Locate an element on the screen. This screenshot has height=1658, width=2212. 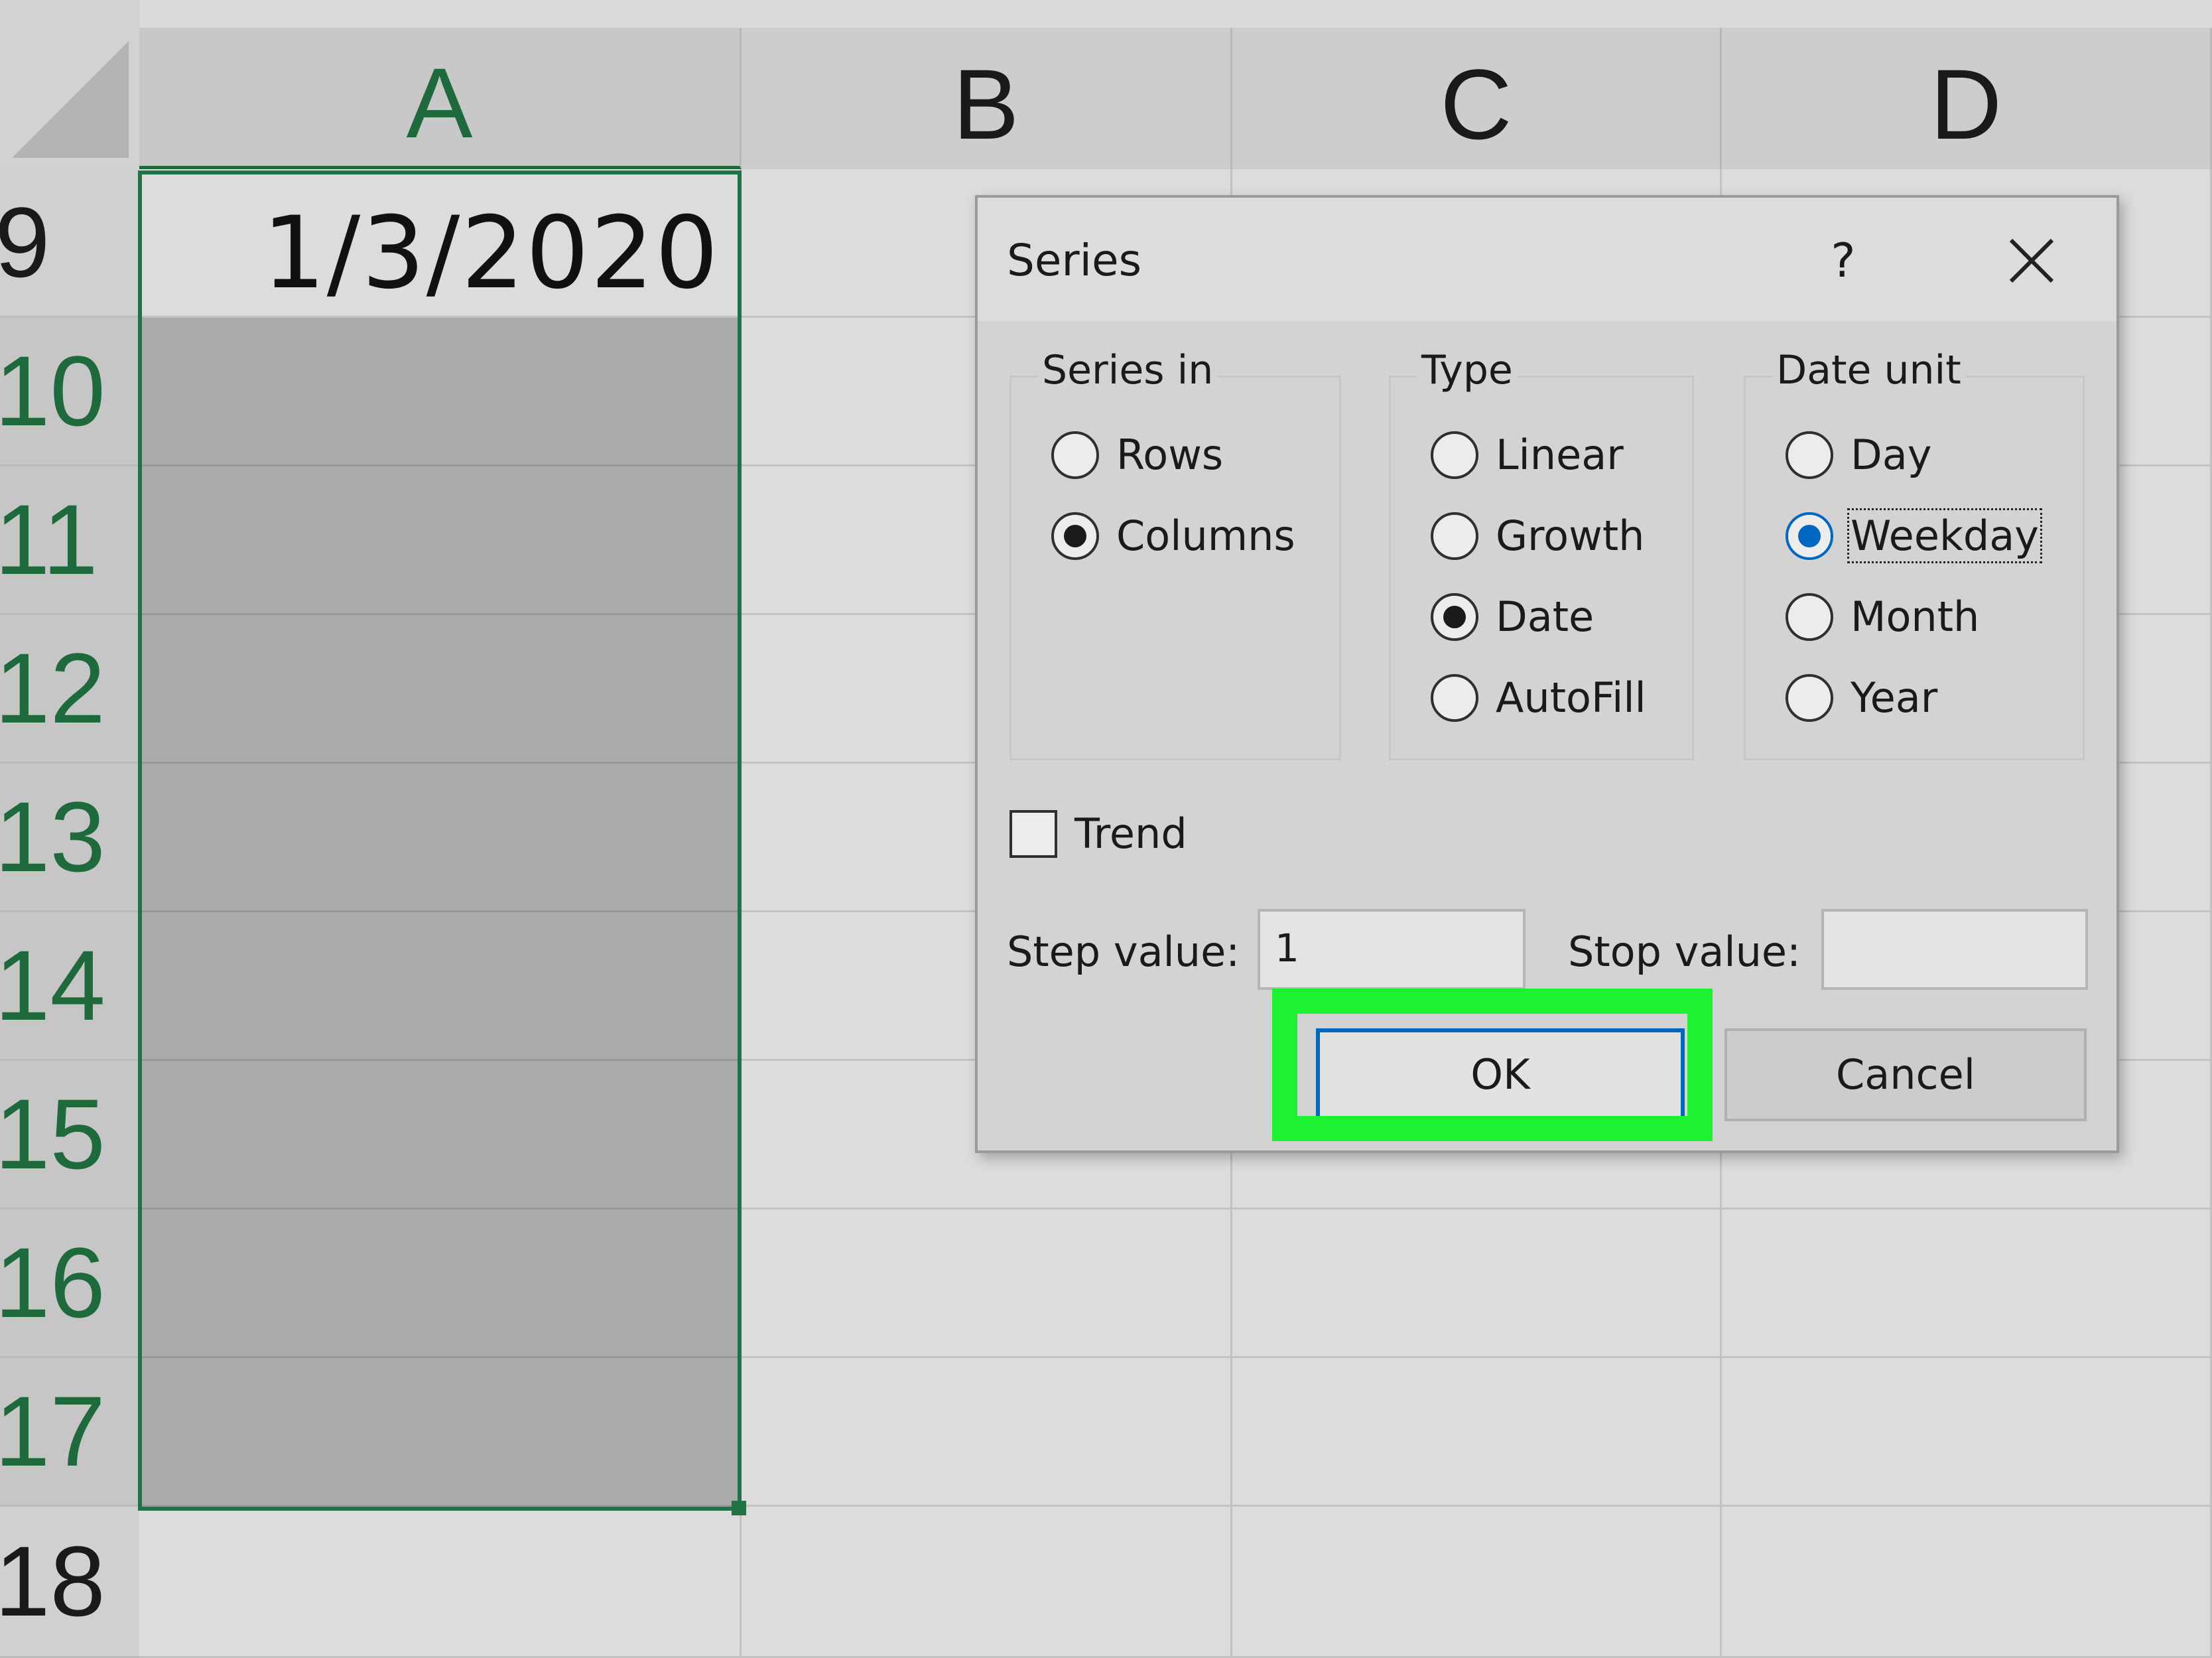
column-header-b: B is located at coordinates (987, 98).